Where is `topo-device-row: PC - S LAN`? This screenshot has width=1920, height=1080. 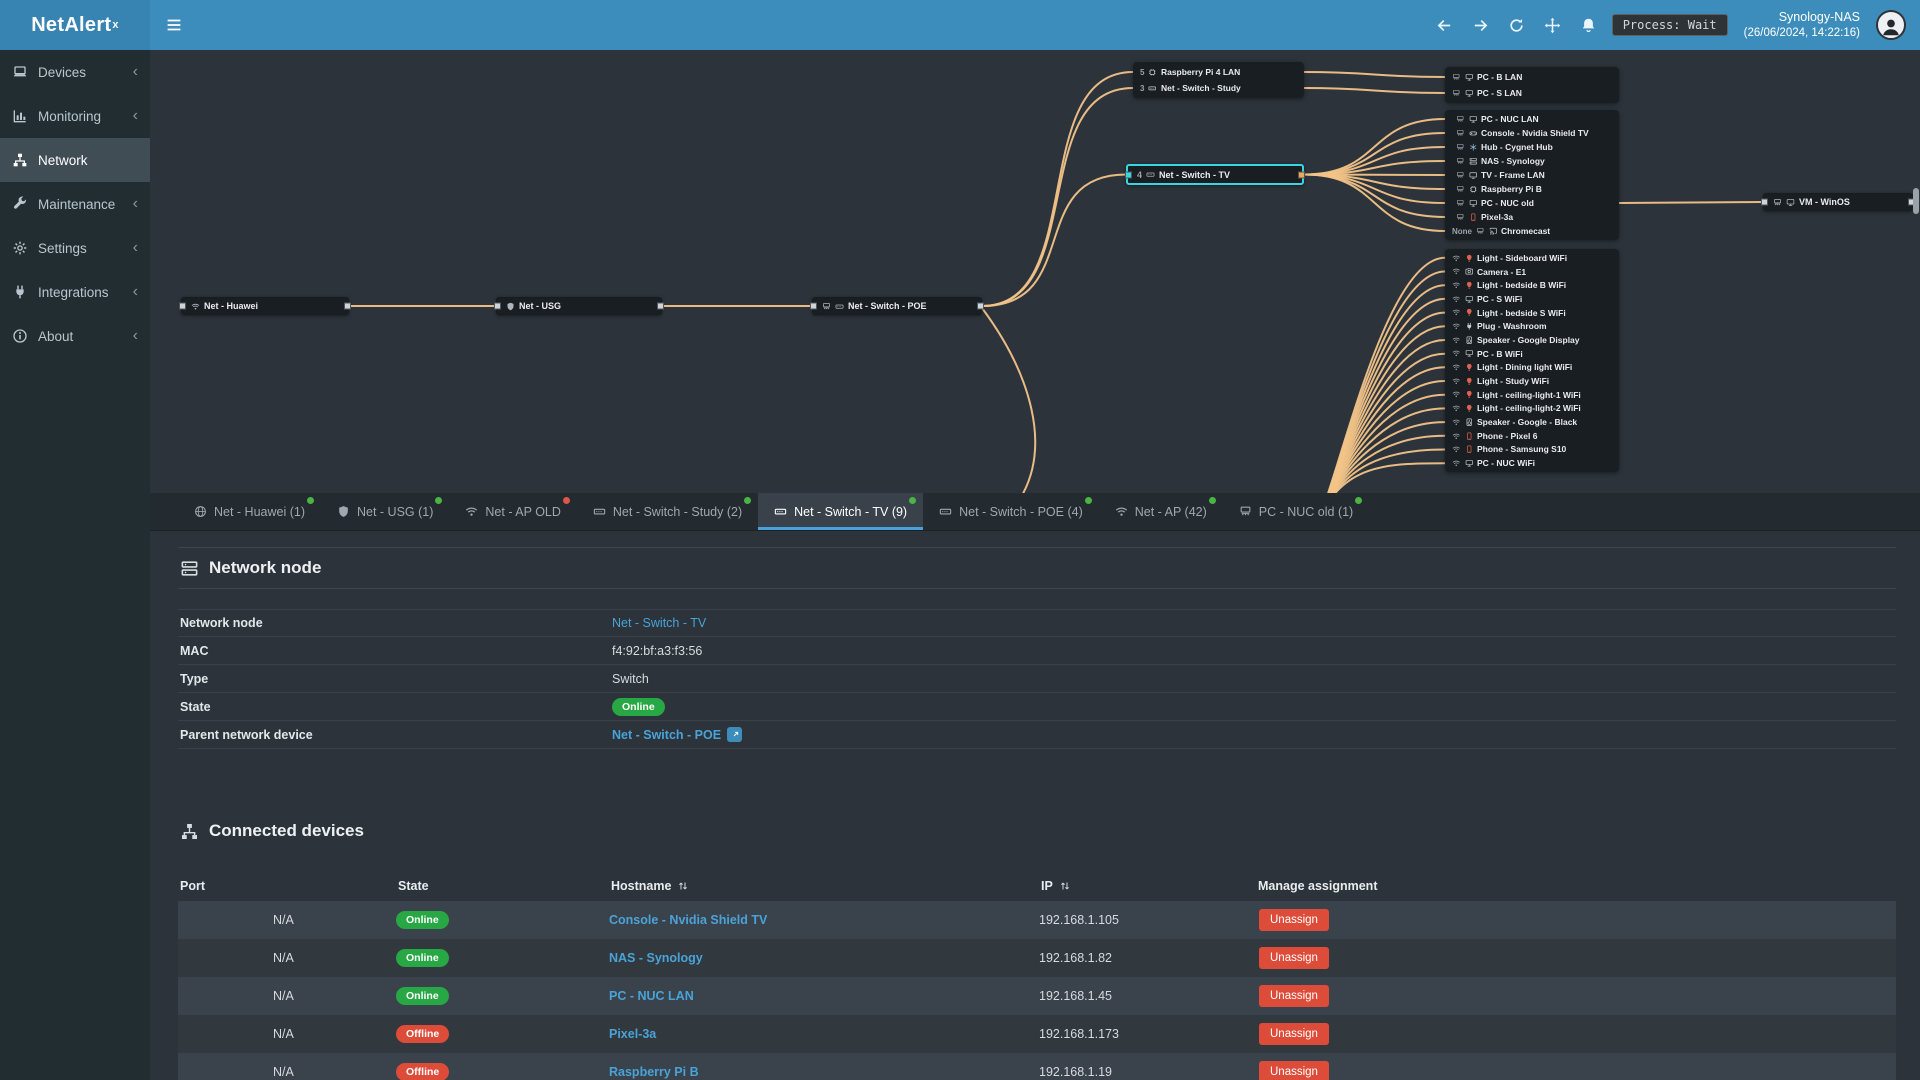
topo-device-row: PC - S LAN is located at coordinates (1532, 93).